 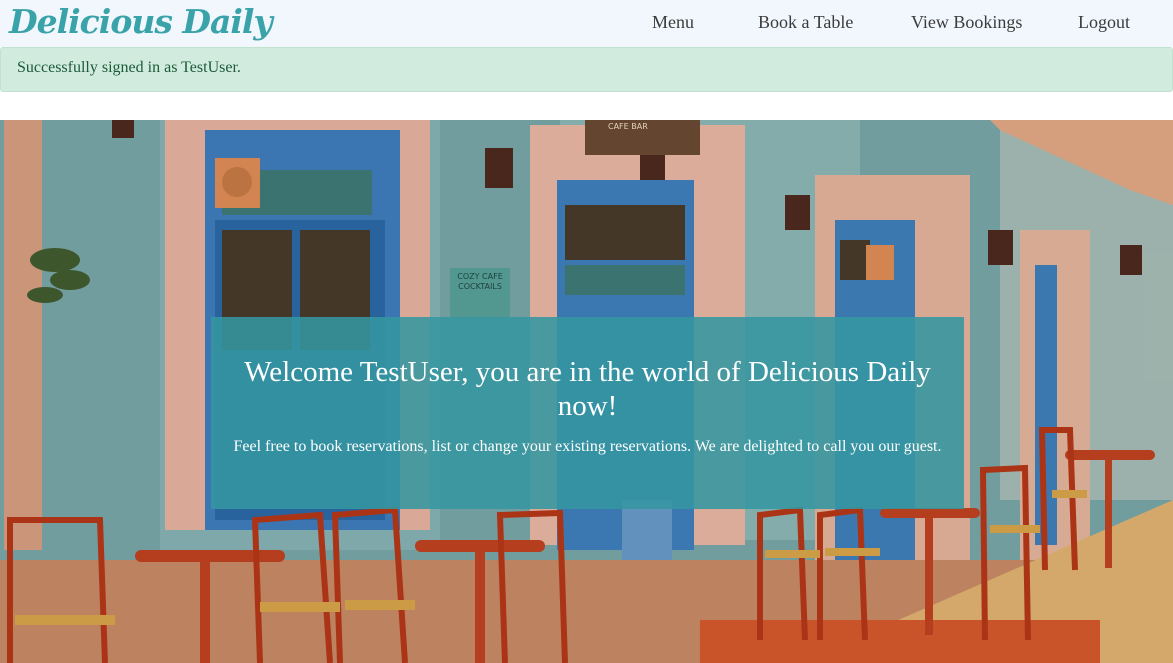 I want to click on success-alert: Successfully signed in as TestUser., so click(x=586, y=69).